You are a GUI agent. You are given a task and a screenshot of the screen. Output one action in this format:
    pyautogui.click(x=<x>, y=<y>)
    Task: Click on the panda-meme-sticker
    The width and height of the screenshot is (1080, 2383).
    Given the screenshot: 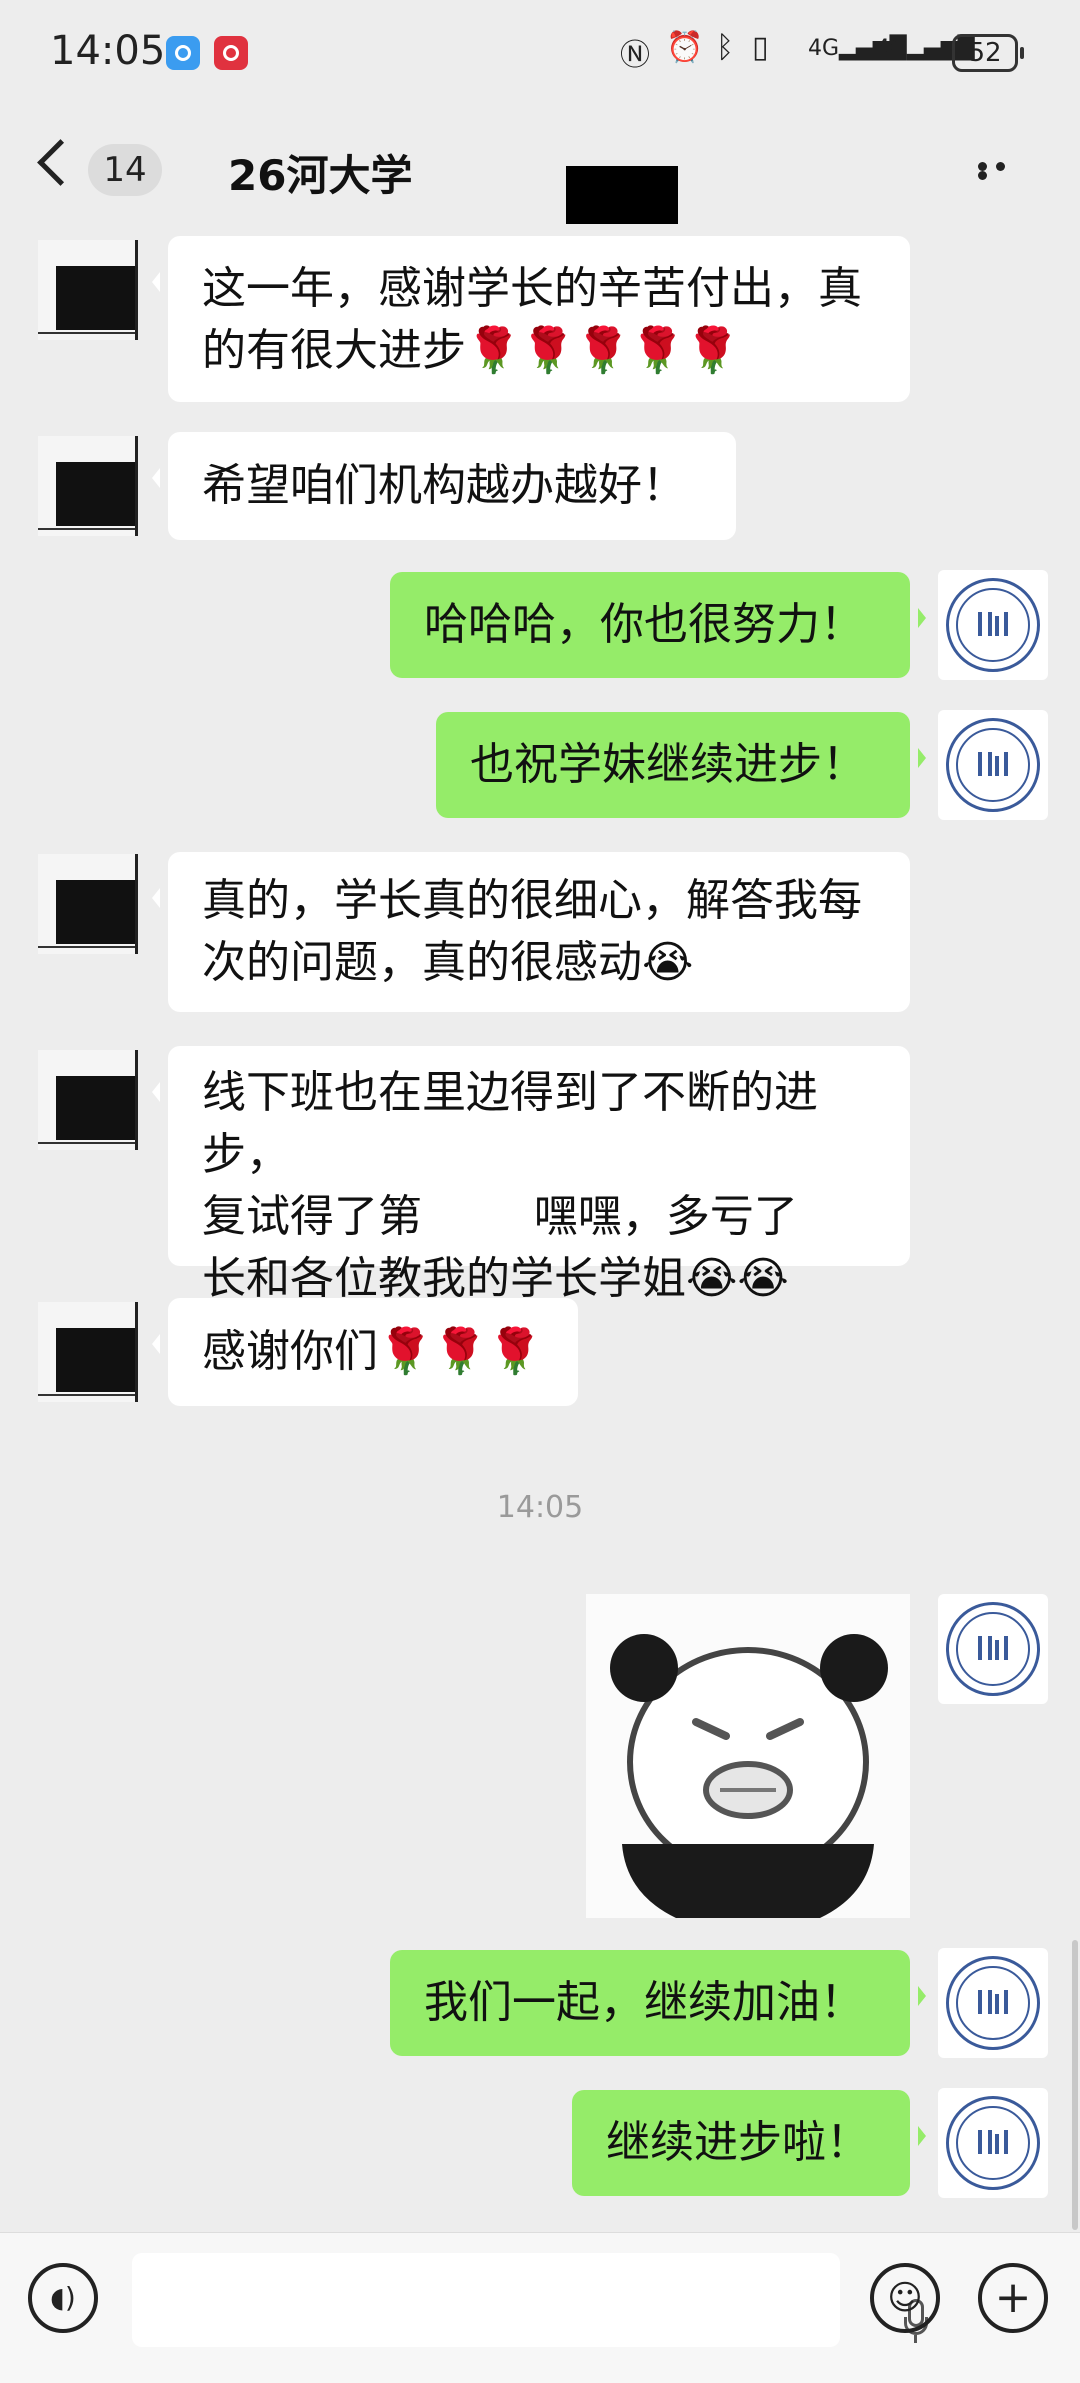 What is the action you would take?
    pyautogui.click(x=748, y=1756)
    